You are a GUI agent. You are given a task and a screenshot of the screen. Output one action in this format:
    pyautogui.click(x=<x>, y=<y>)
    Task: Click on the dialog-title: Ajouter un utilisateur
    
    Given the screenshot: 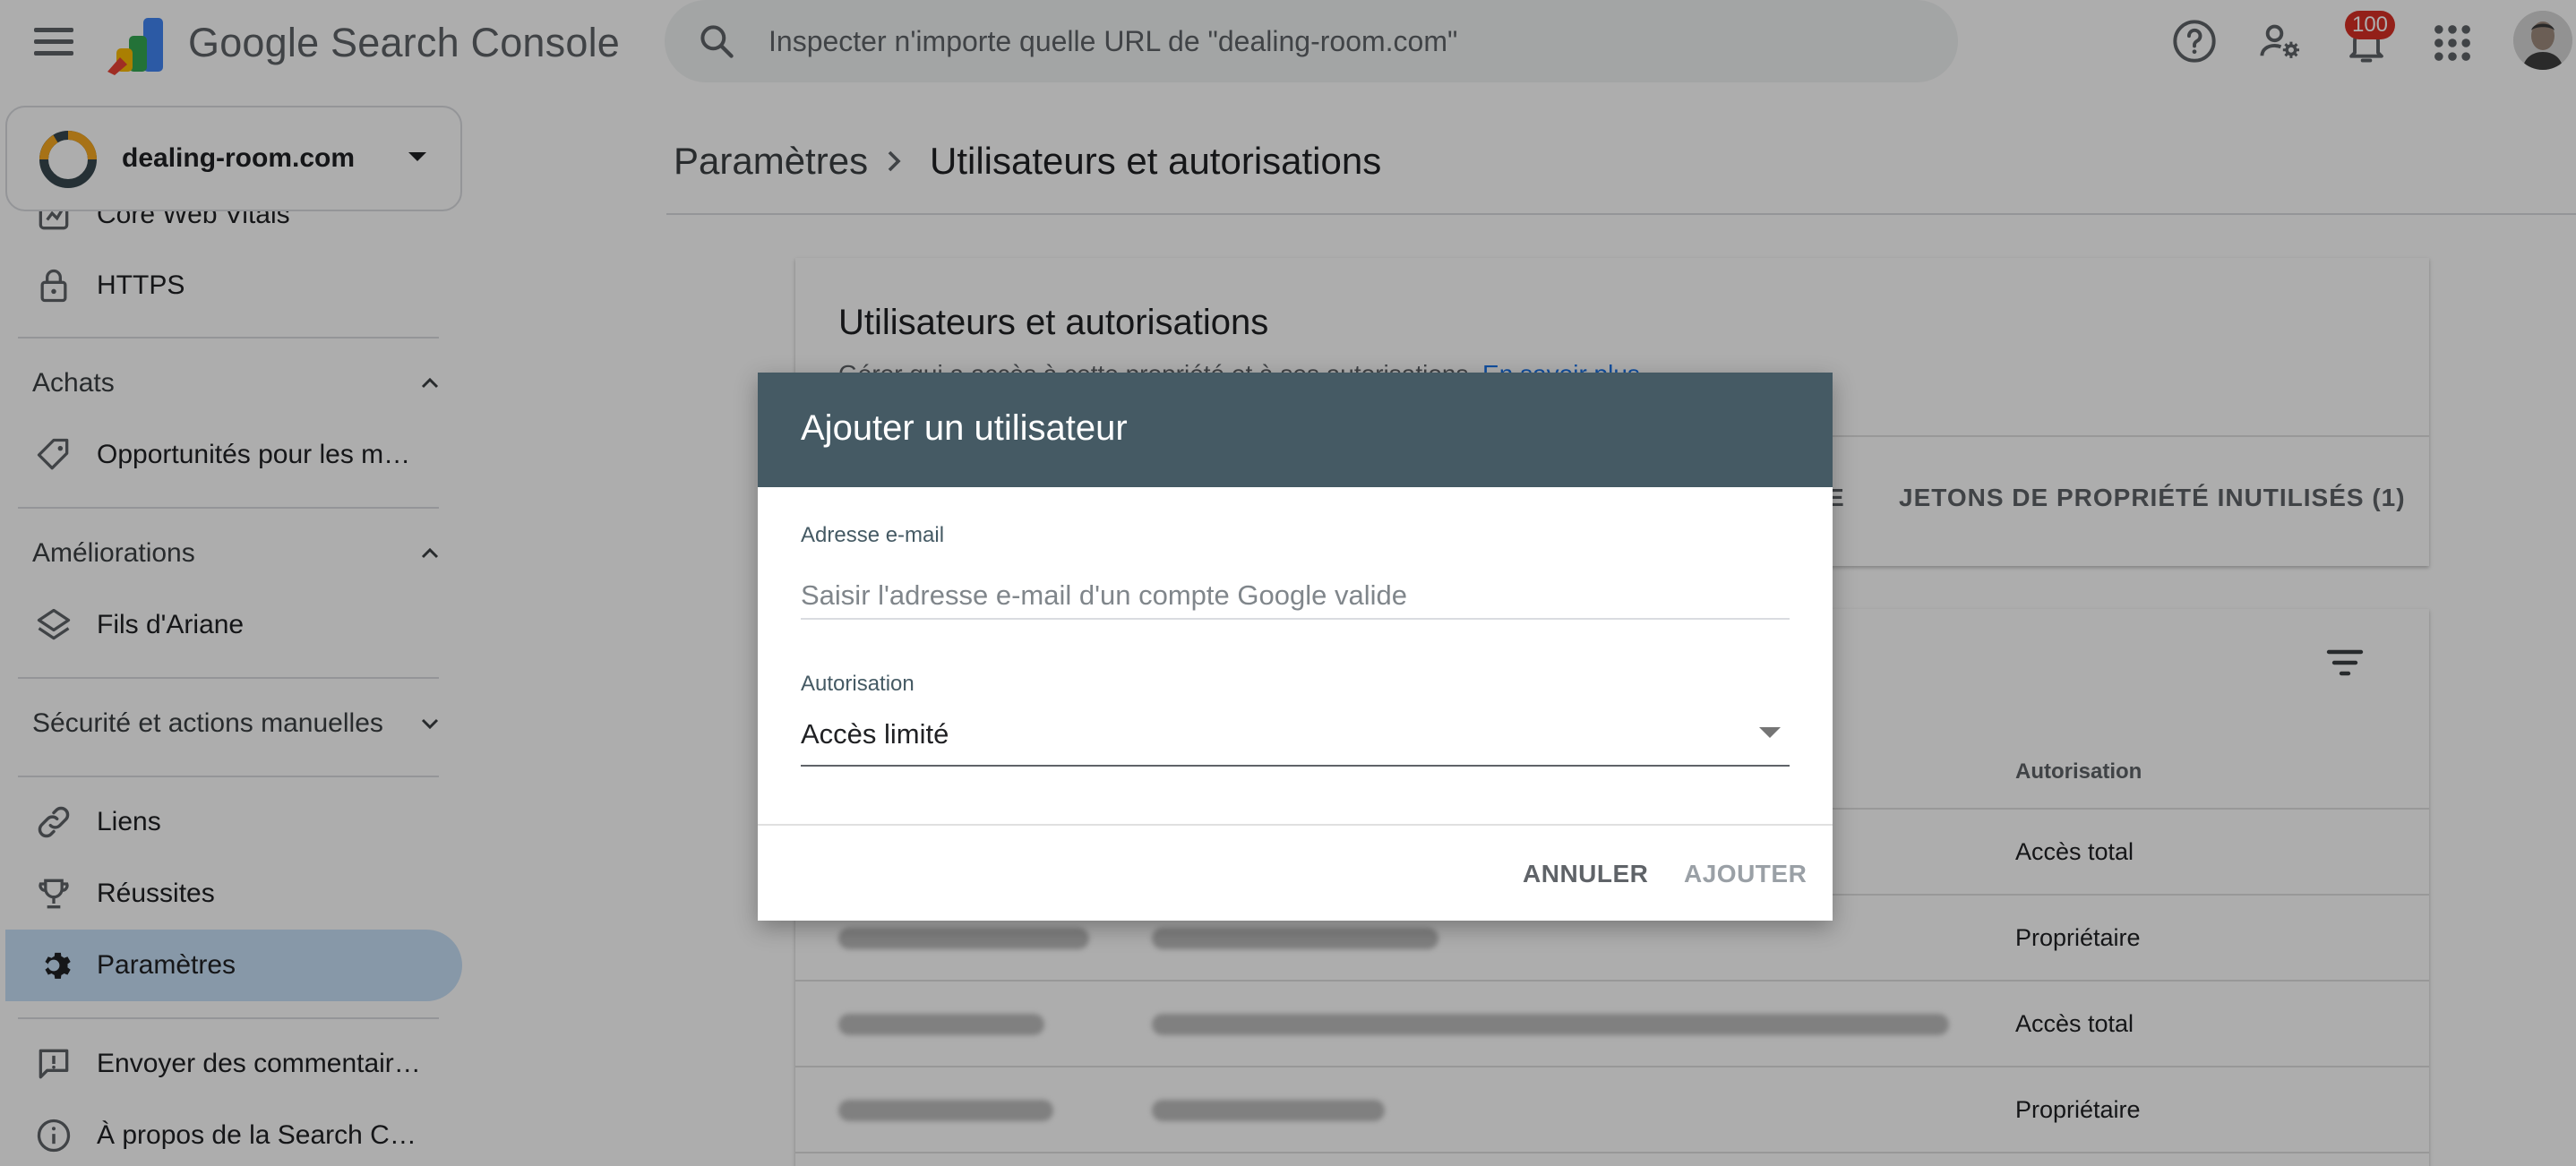 What is the action you would take?
    pyautogui.click(x=964, y=428)
    